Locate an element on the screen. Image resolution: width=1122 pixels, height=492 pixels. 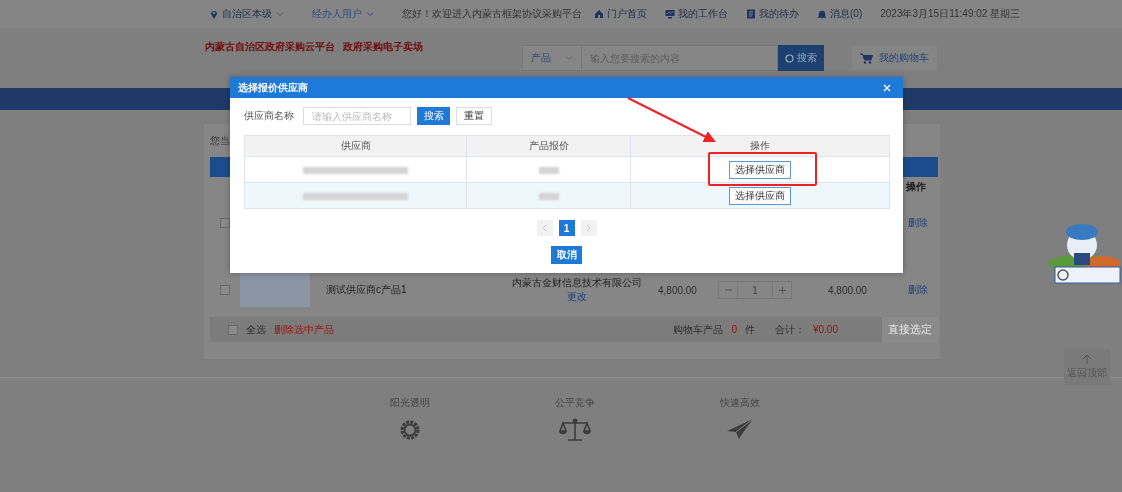
paper-plane-icon is located at coordinates (740, 429).